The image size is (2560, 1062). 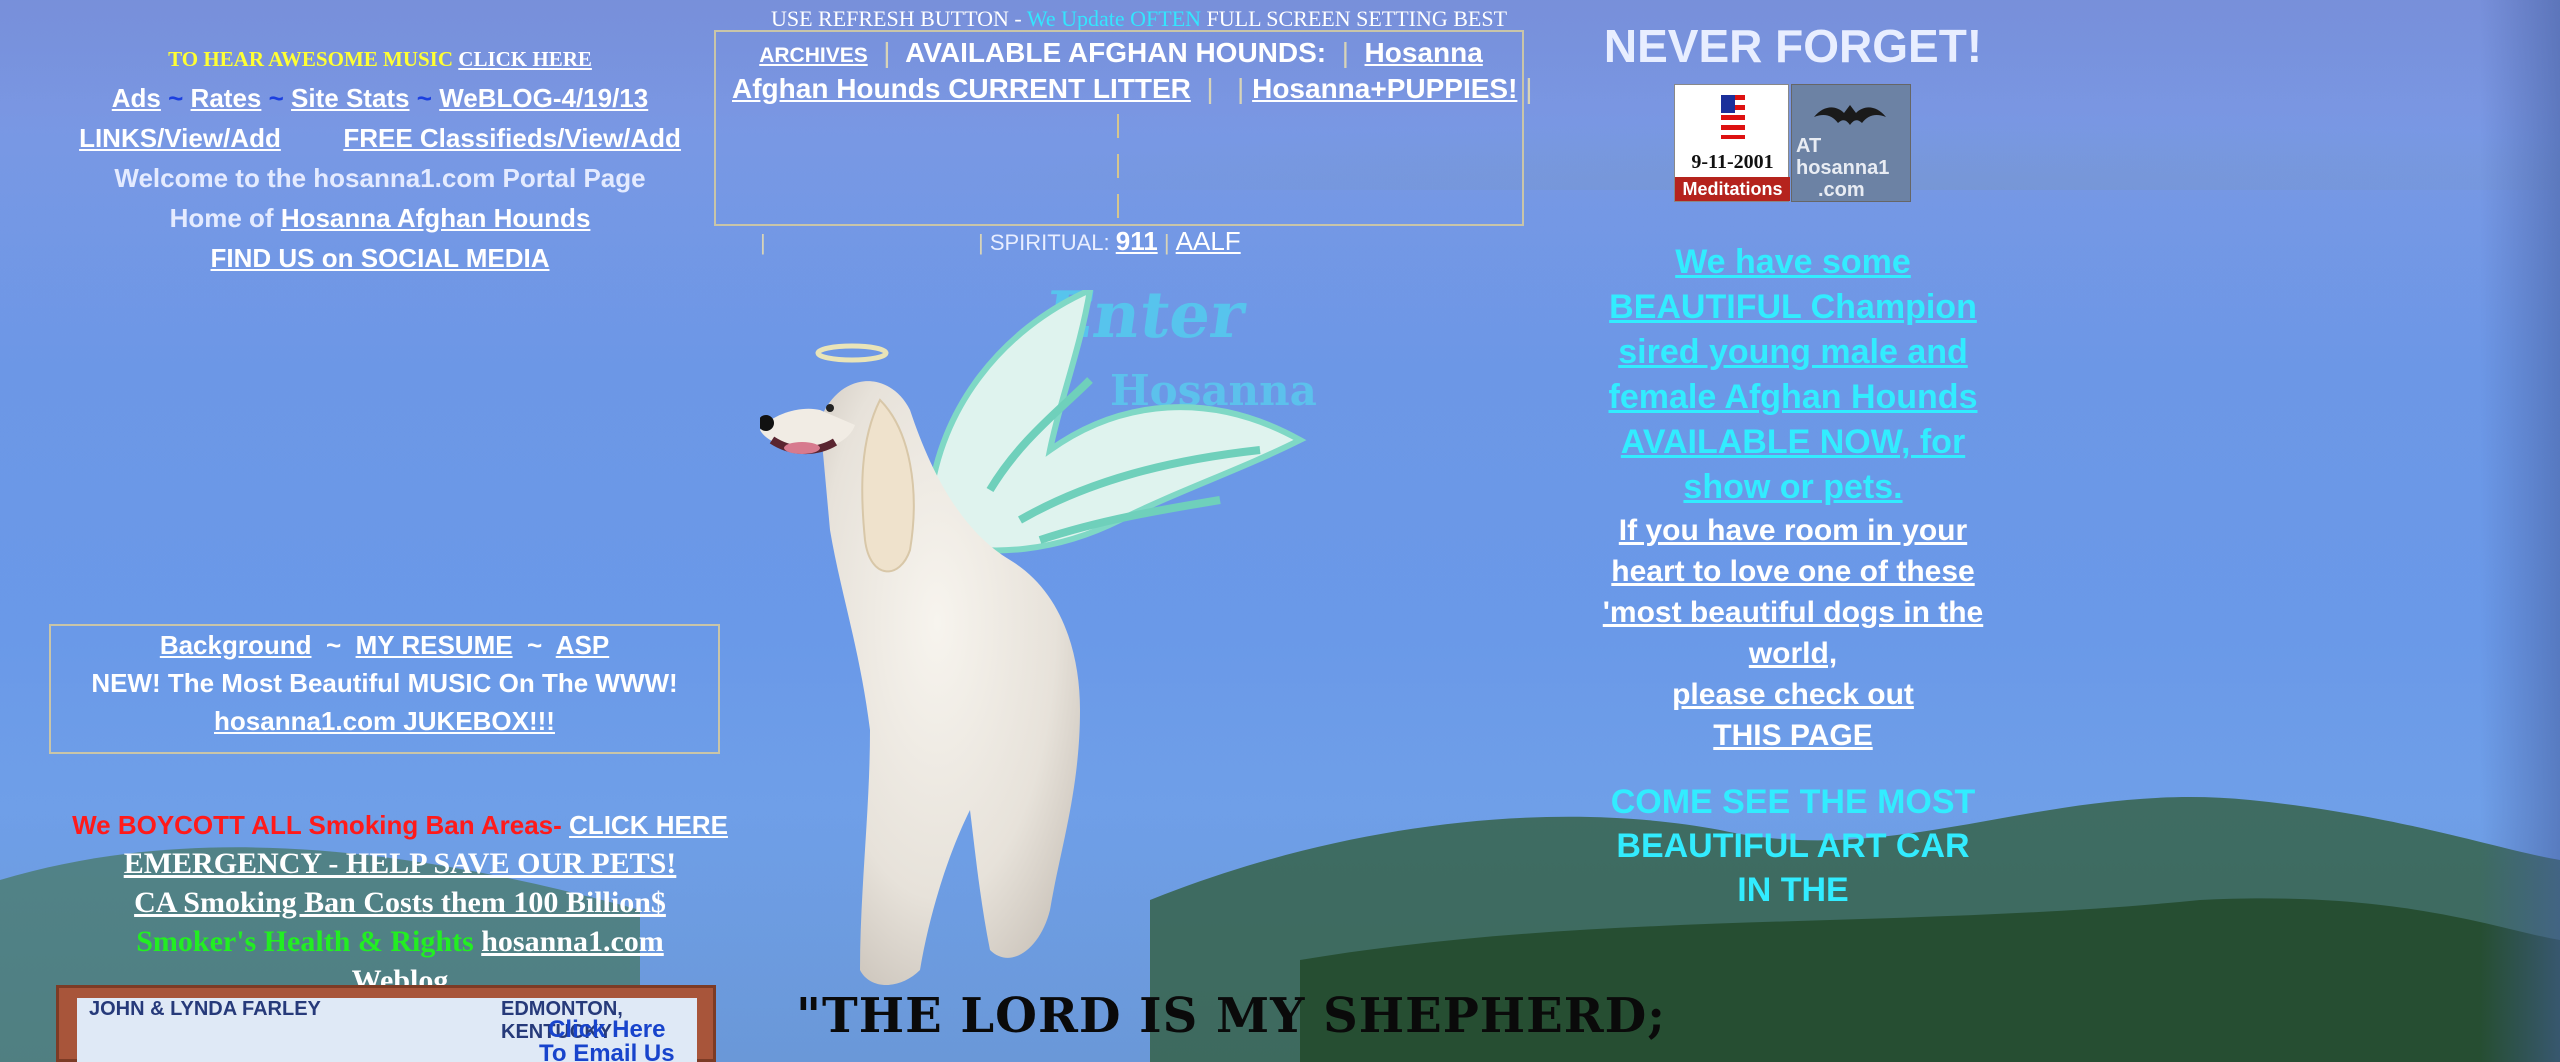 What do you see at coordinates (898, 18) in the screenshot?
I see `refresh-note-text: USE REFRESH BUTTON -` at bounding box center [898, 18].